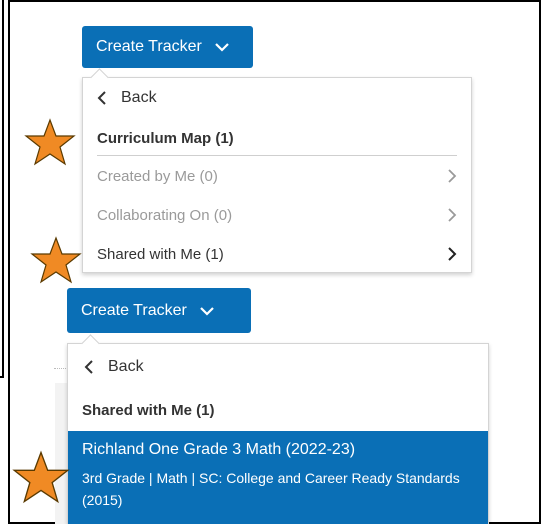  What do you see at coordinates (148, 410) in the screenshot?
I see `menu-heading-text: Shared with Me (1)` at bounding box center [148, 410].